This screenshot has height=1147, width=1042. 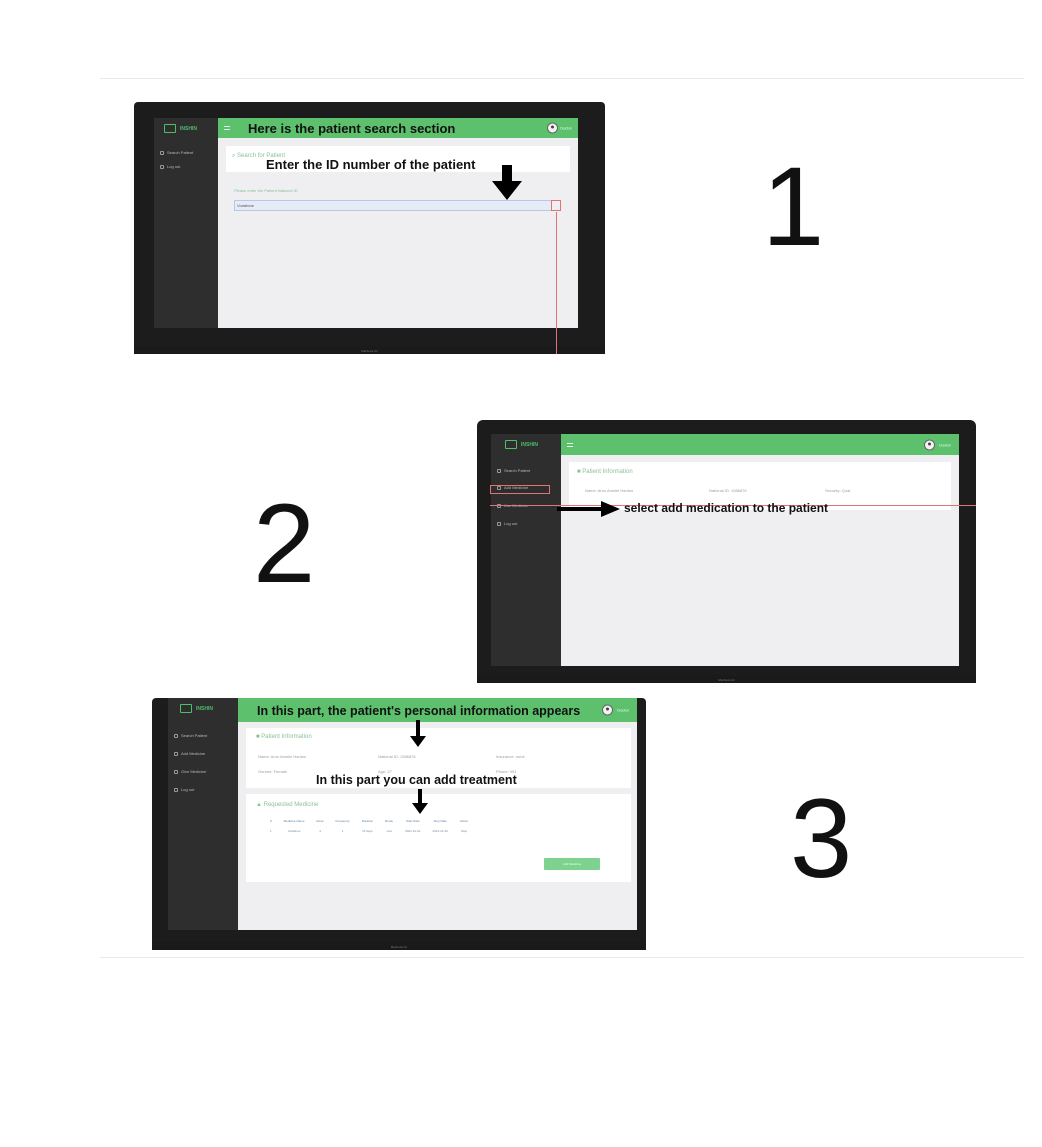 I want to click on step3-nav-add-medicine: Add Medicine, so click(x=189, y=753).